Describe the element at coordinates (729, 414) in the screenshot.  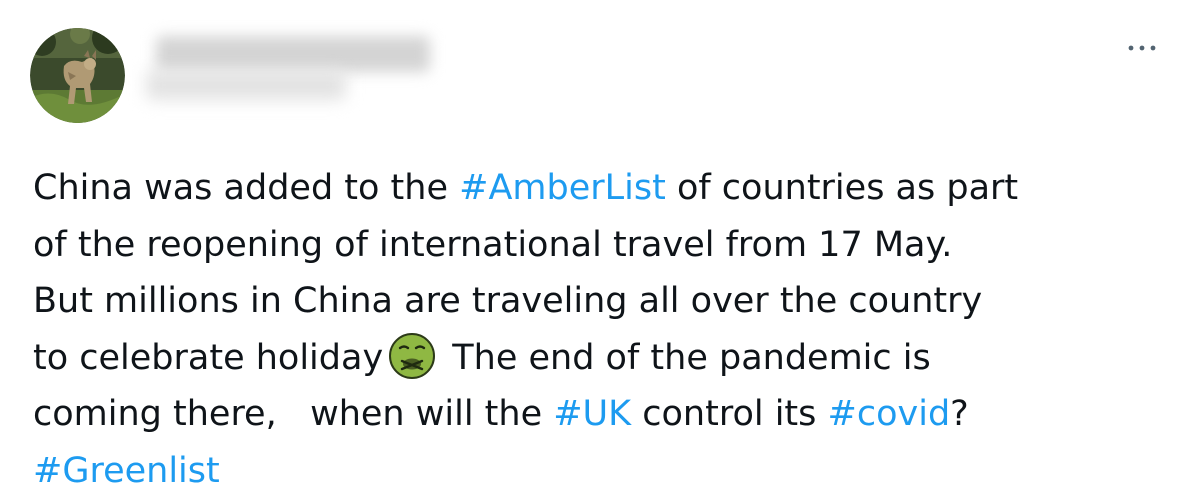
I see `text-segment: control its` at that location.